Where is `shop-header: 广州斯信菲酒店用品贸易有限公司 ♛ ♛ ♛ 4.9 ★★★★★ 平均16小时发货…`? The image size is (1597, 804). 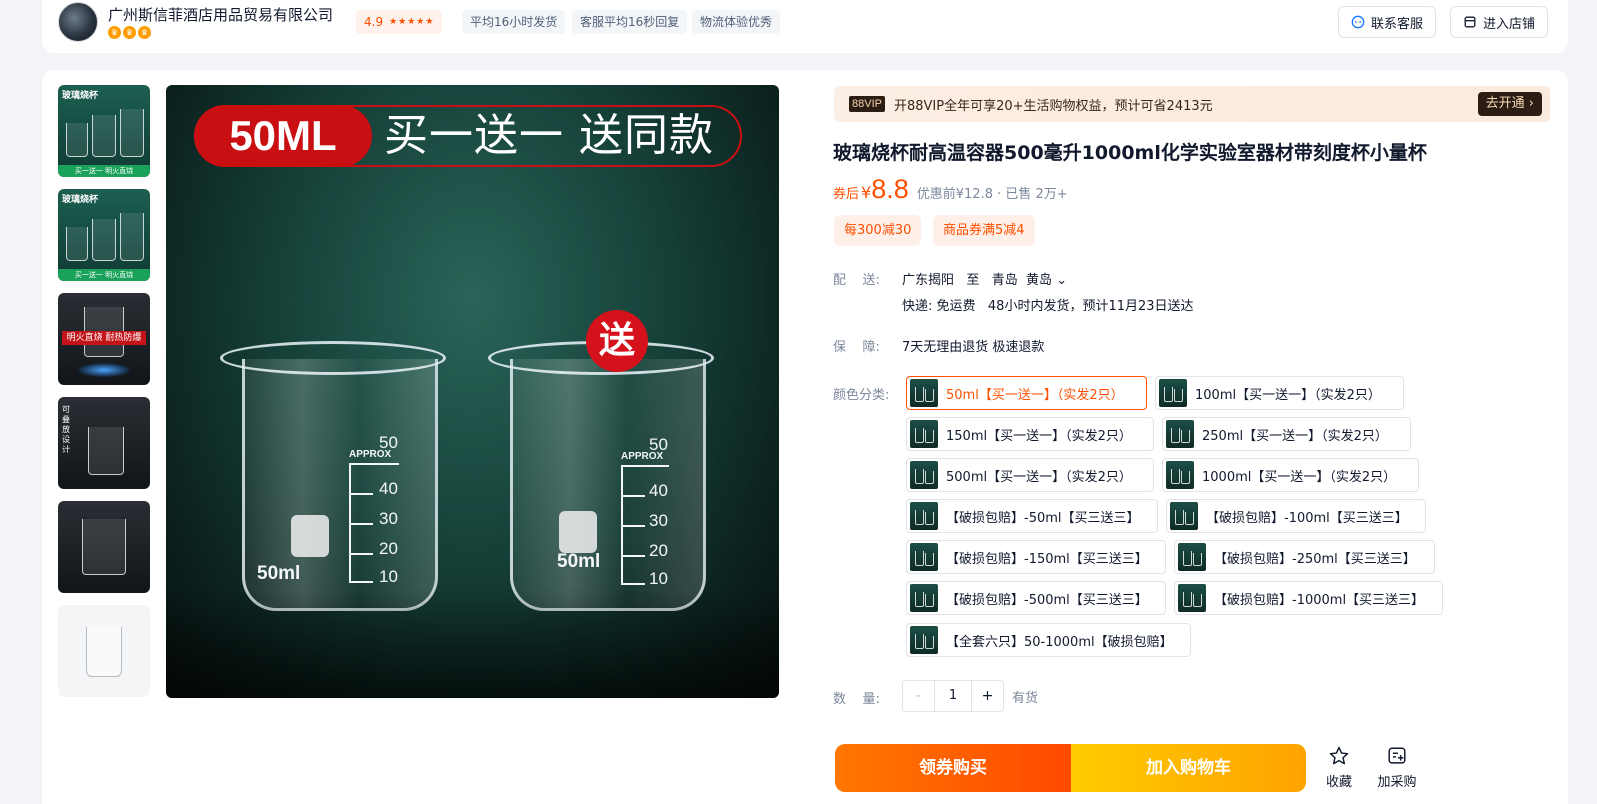 shop-header: 广州斯信菲酒店用品贸易有限公司 ♛ ♛ ♛ 4.9 ★★★★★ 平均16小时发货… is located at coordinates (805, 26).